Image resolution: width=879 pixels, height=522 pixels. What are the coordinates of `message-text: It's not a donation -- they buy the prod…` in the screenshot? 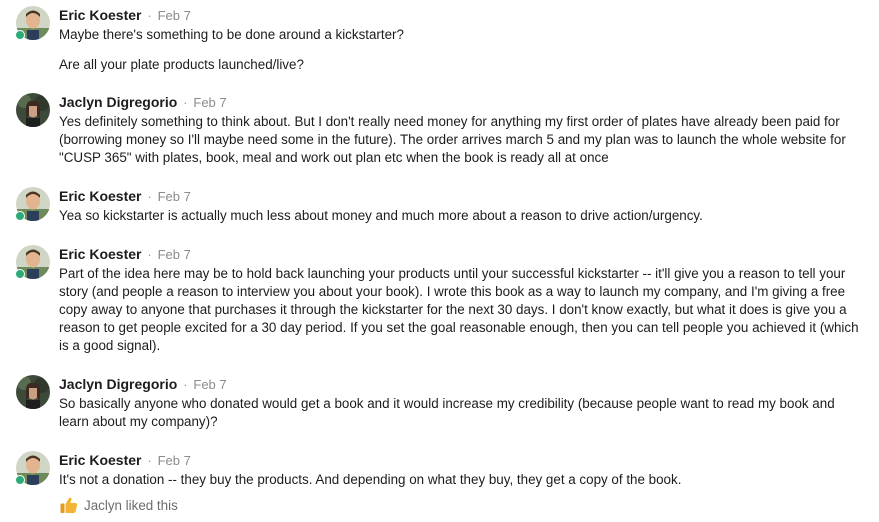 It's located at (370, 479).